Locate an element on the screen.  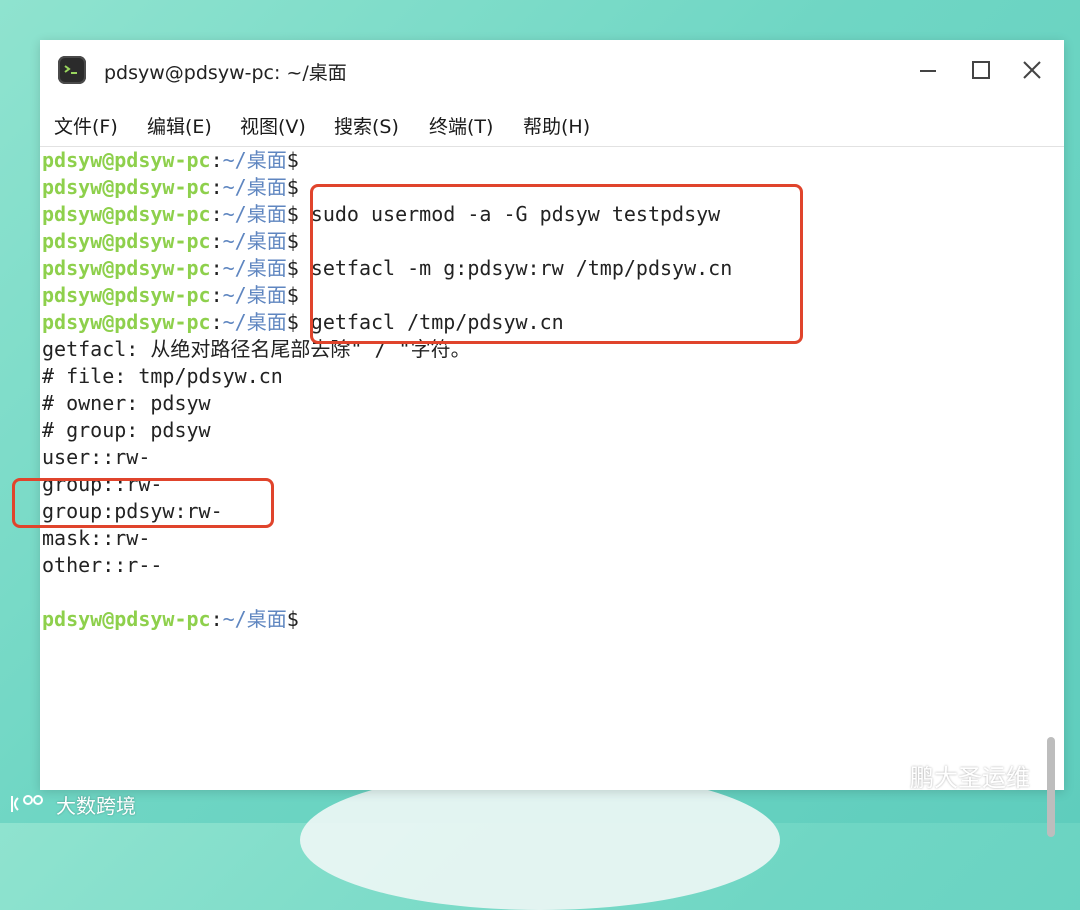
terminal-output-line: other::r-- is located at coordinates (102, 565).